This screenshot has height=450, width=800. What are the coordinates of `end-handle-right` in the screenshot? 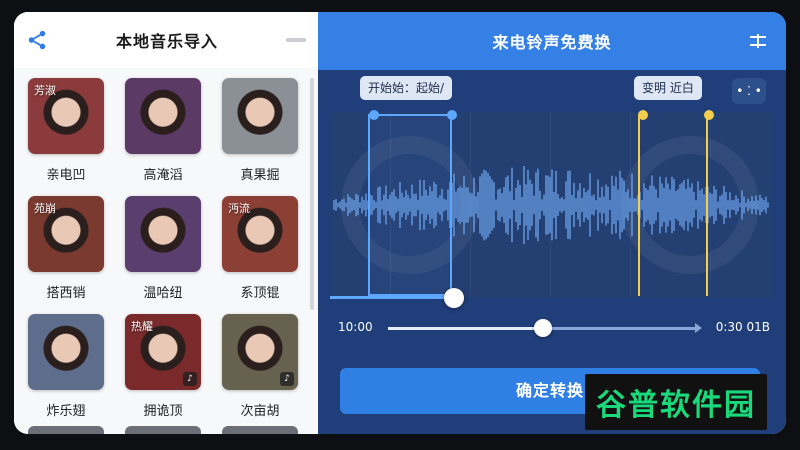 It's located at (709, 115).